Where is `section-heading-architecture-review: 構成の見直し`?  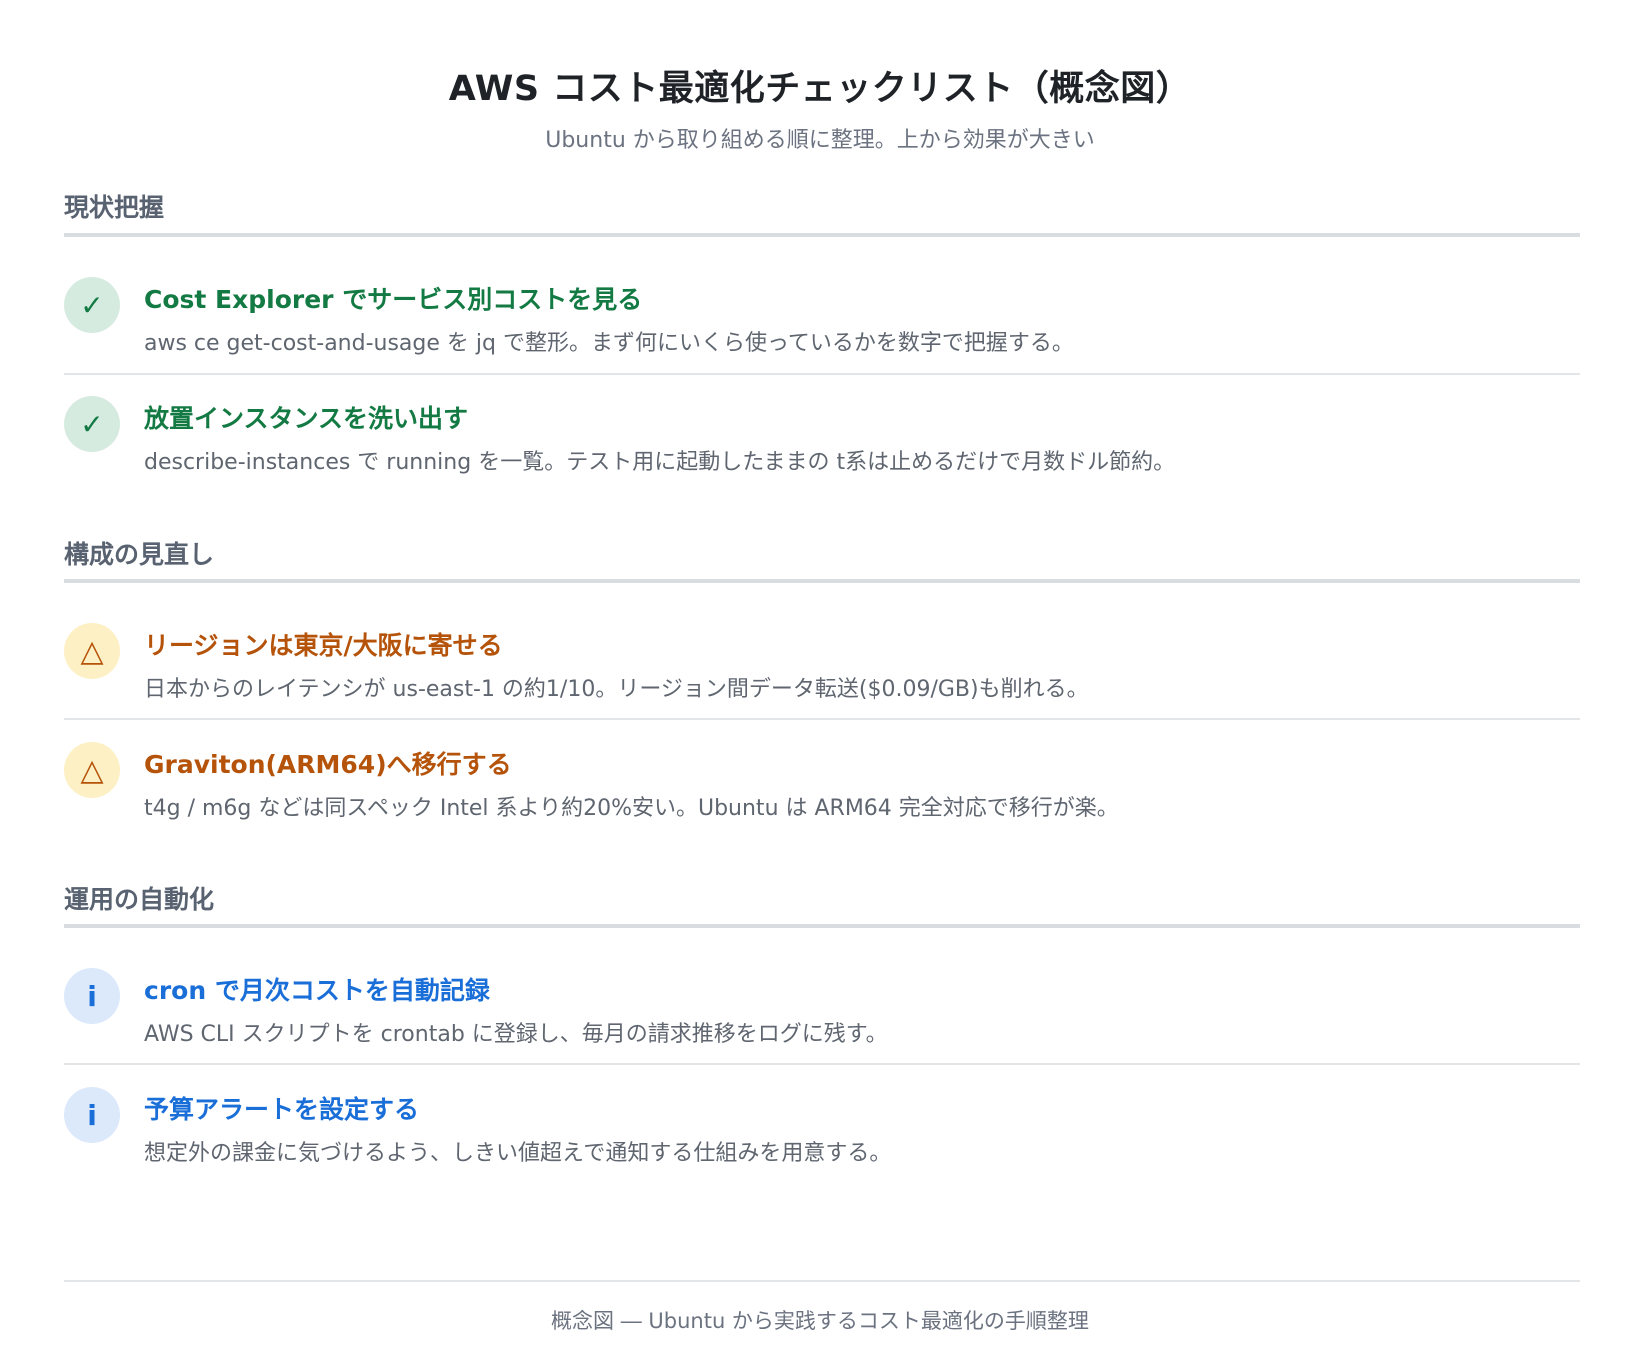
section-heading-architecture-review: 構成の見直し is located at coordinates (139, 554).